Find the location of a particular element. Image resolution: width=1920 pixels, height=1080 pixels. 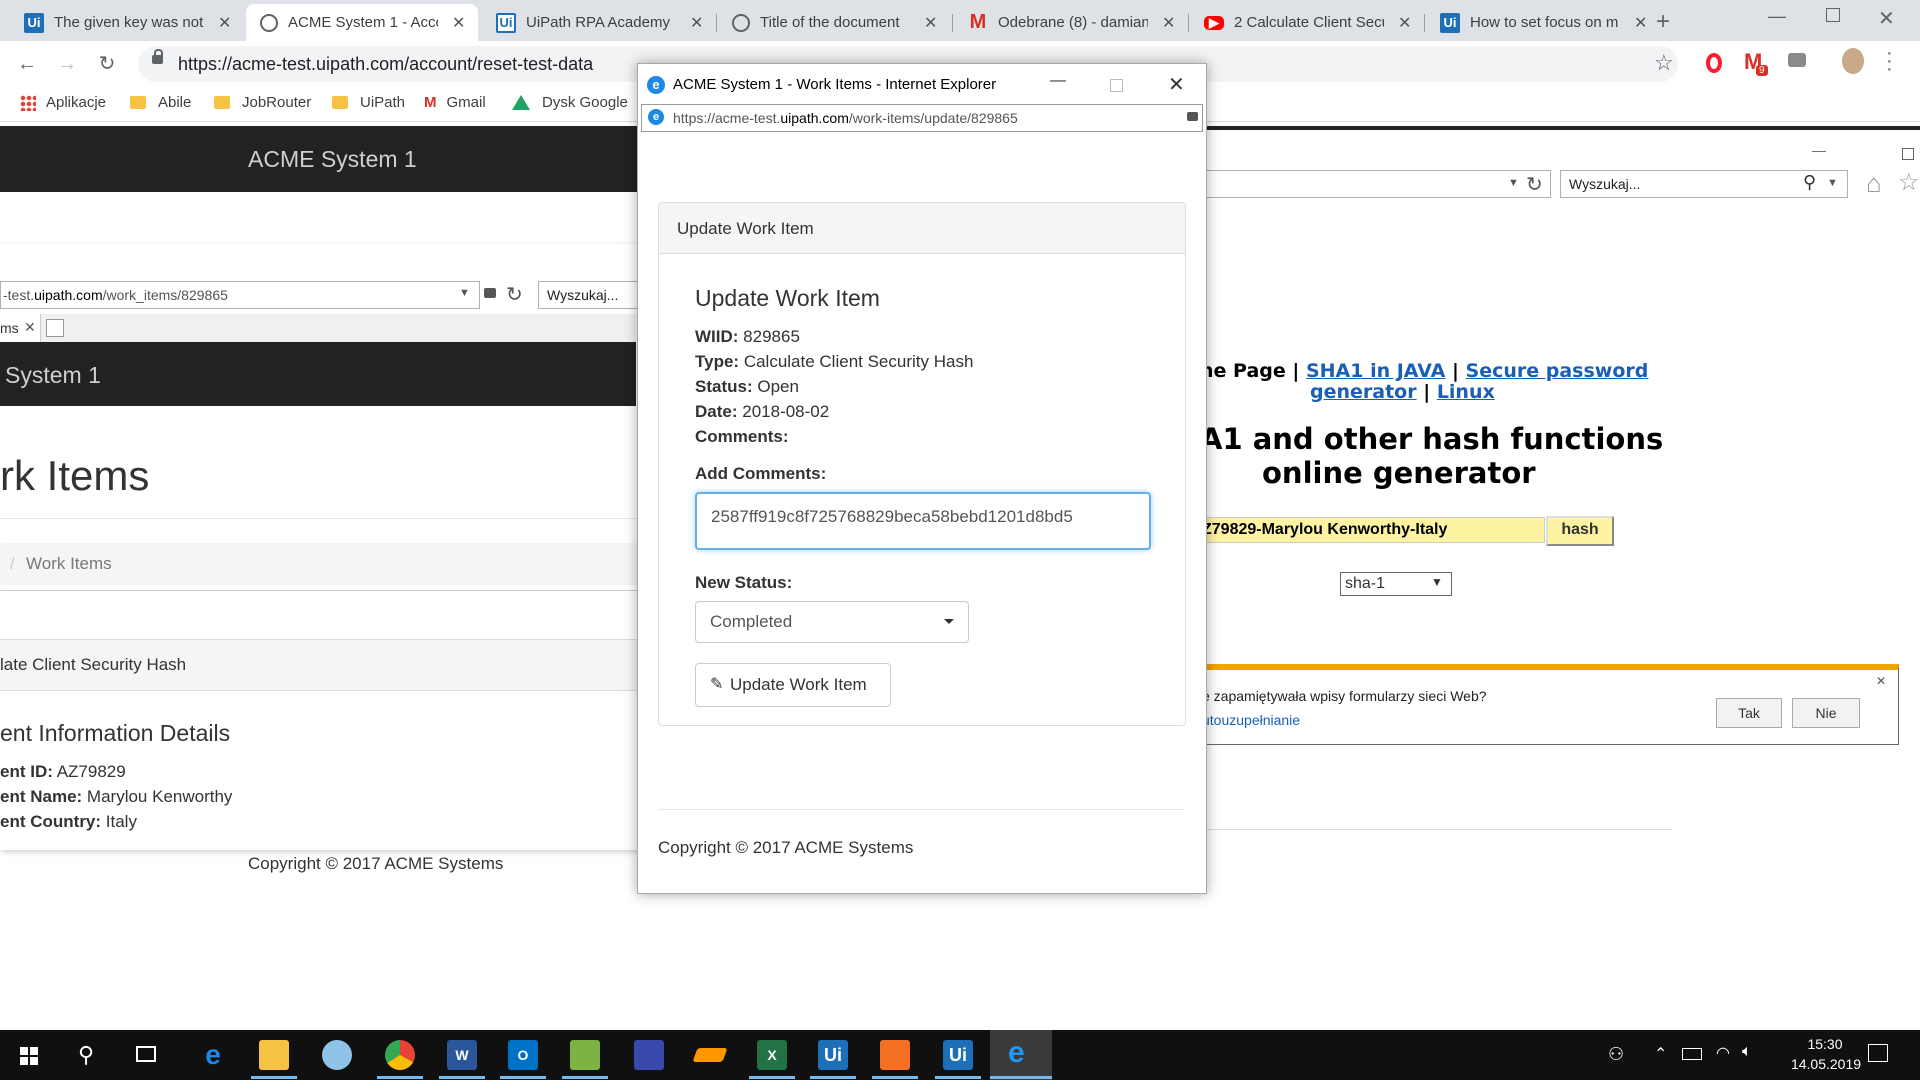

battery-icon is located at coordinates (1692, 1054).